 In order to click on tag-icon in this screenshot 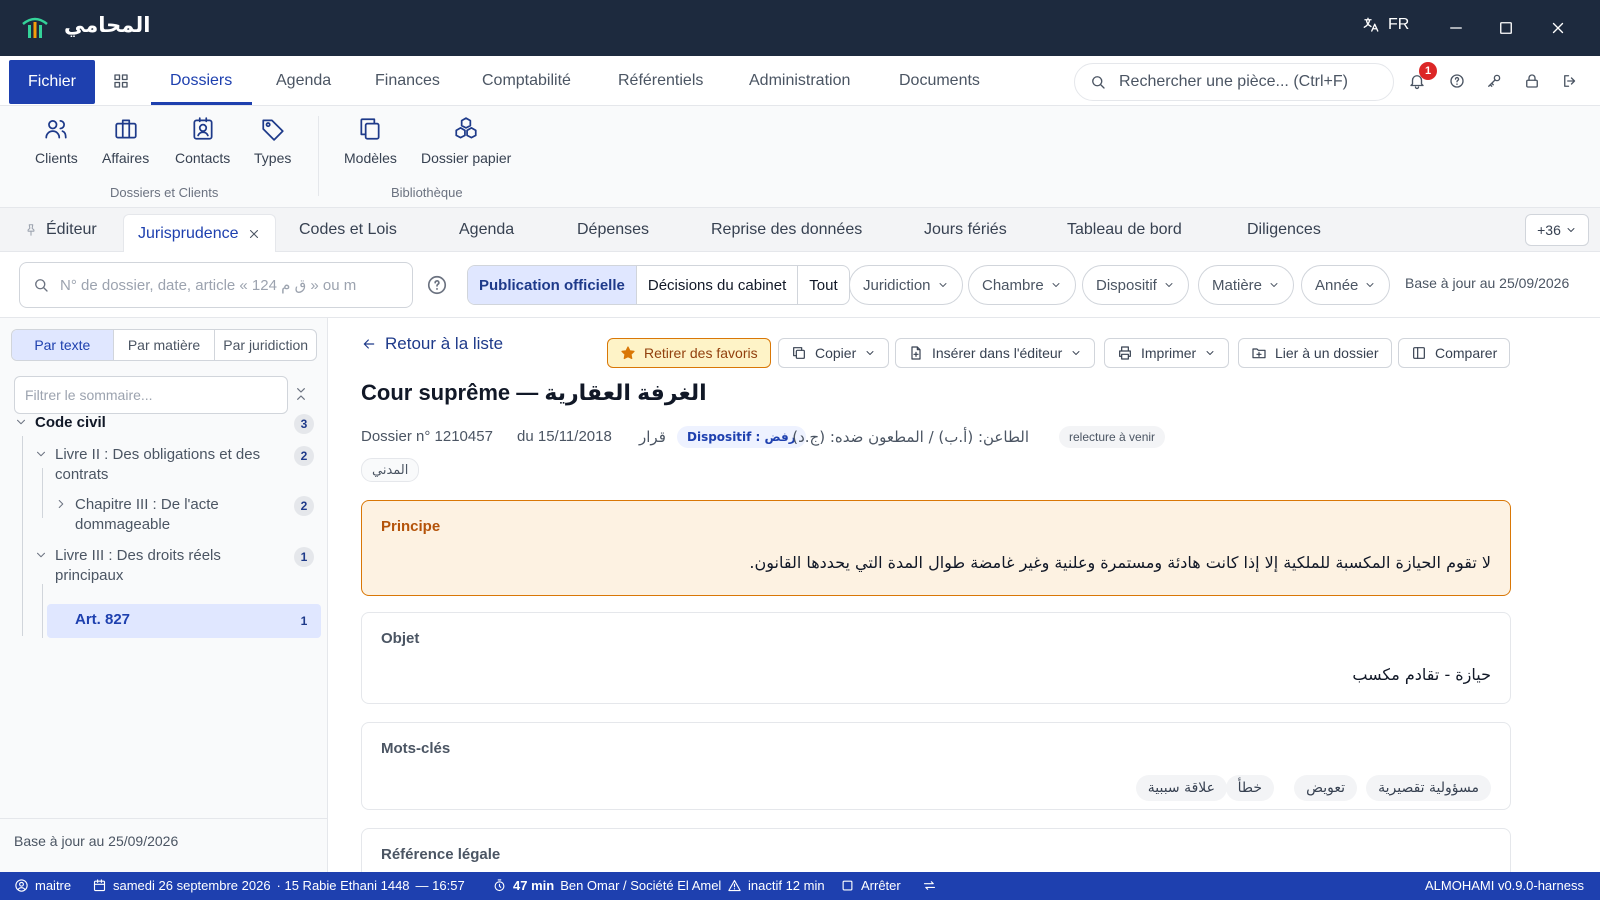, I will do `click(273, 130)`.